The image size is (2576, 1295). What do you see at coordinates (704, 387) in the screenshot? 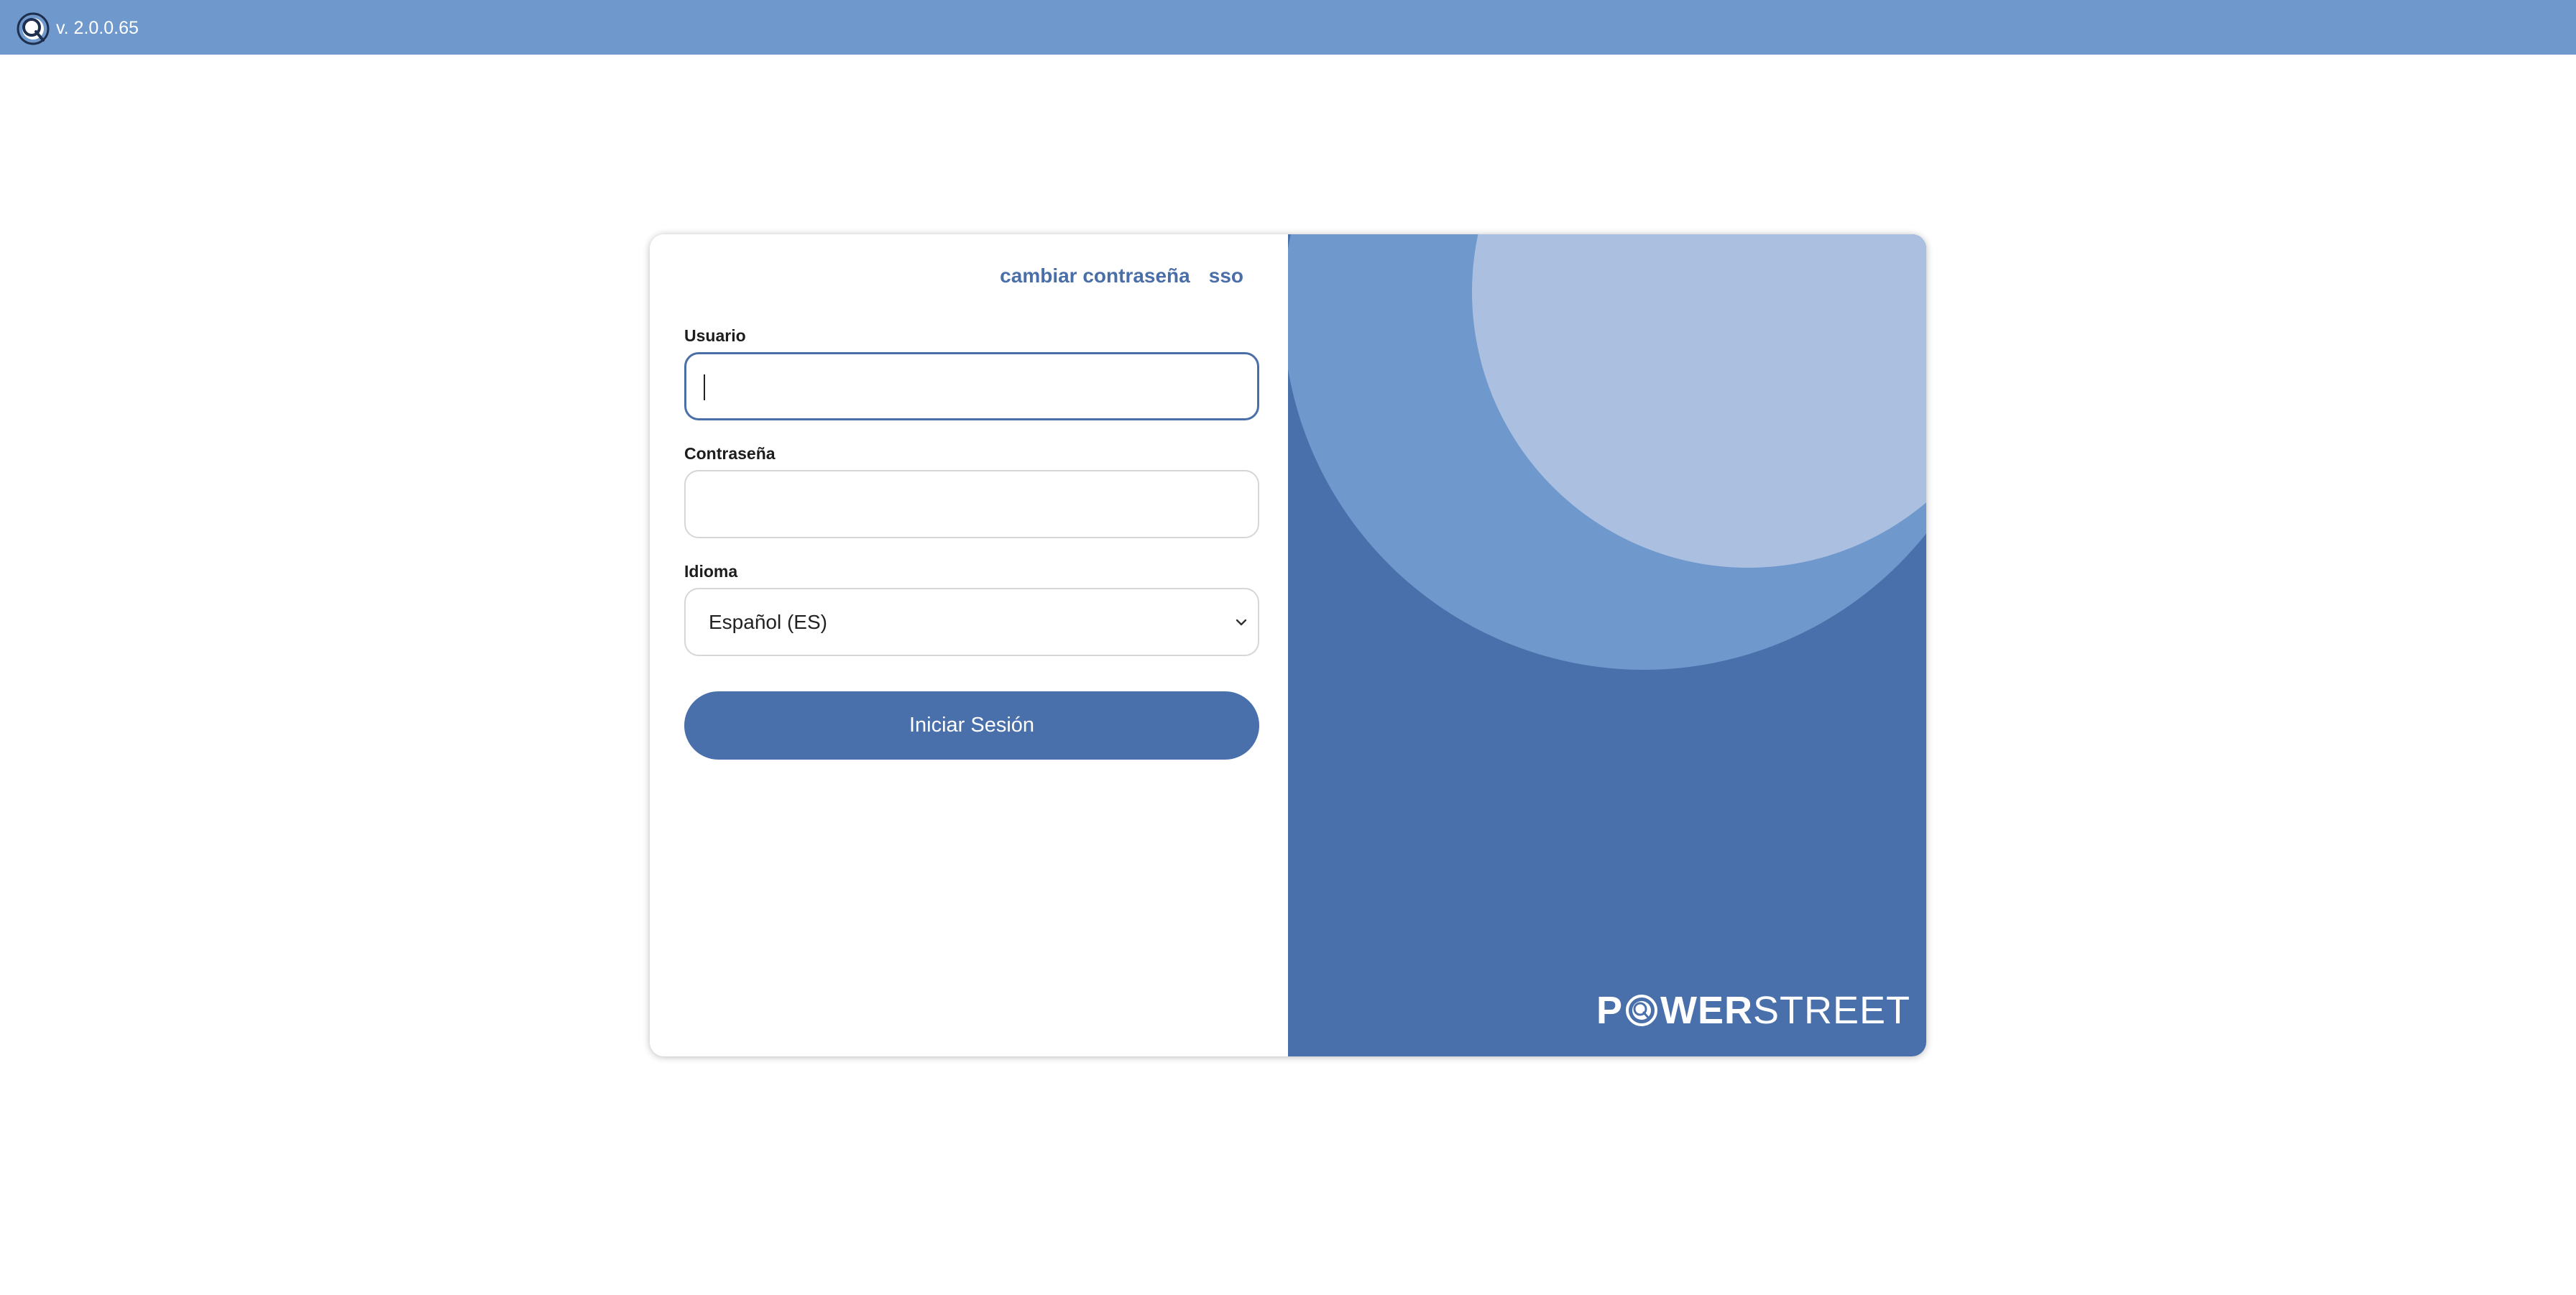
I see `text-caret` at bounding box center [704, 387].